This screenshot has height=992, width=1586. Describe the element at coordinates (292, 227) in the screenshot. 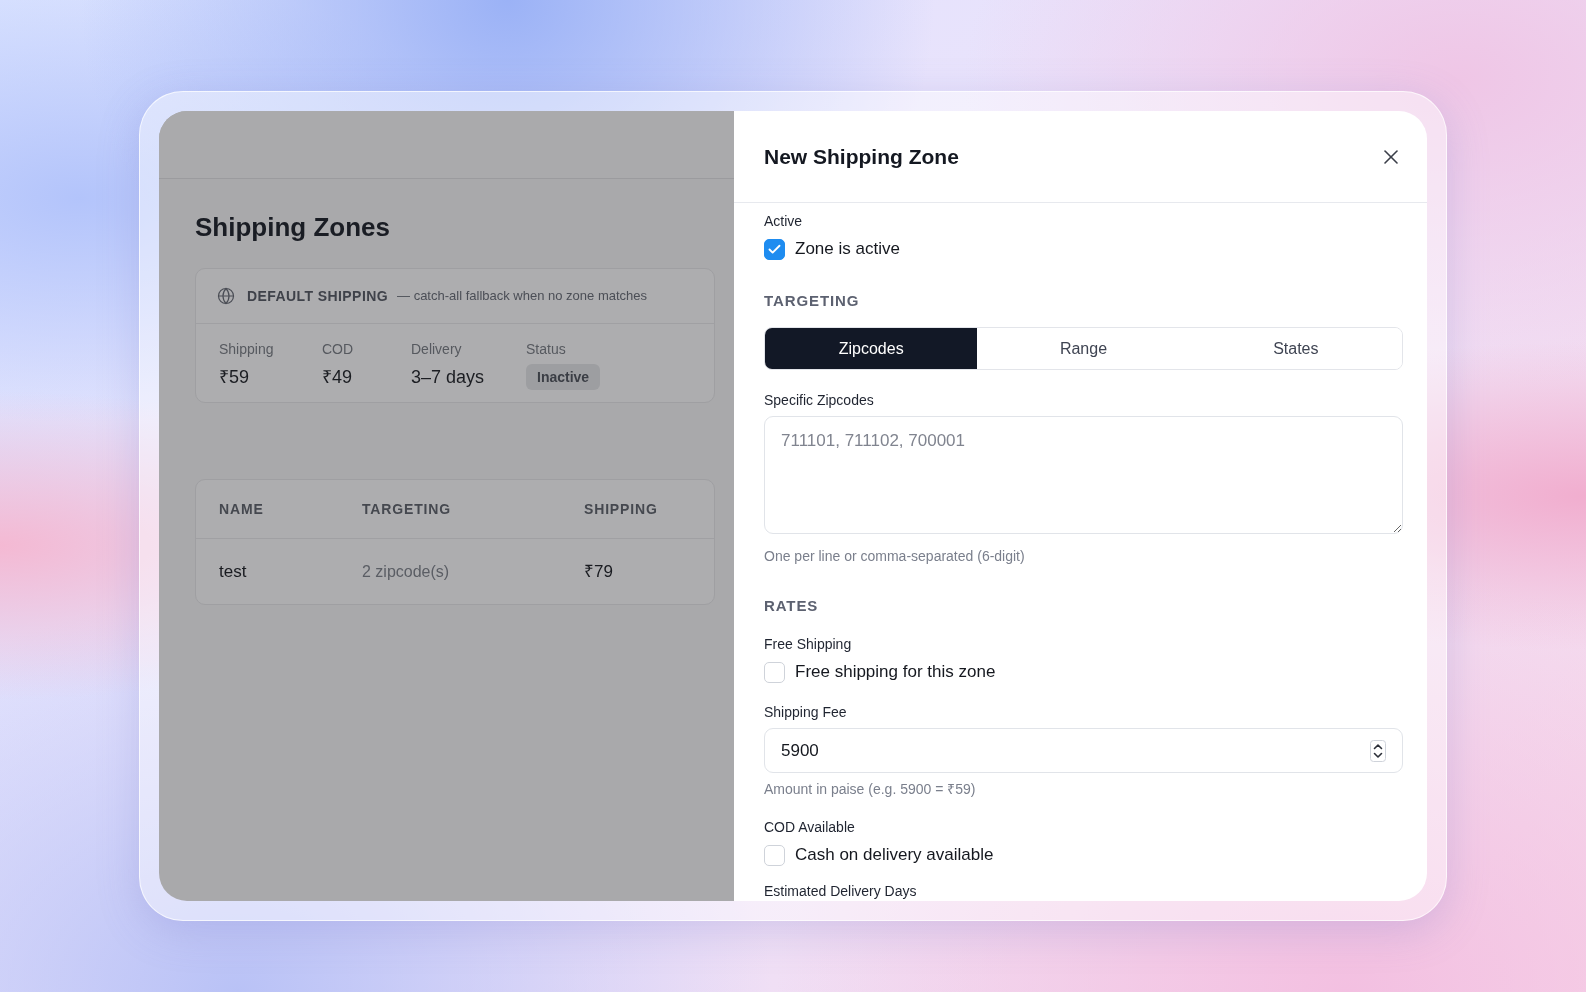

I see `page-title: Shipping Zones` at that location.